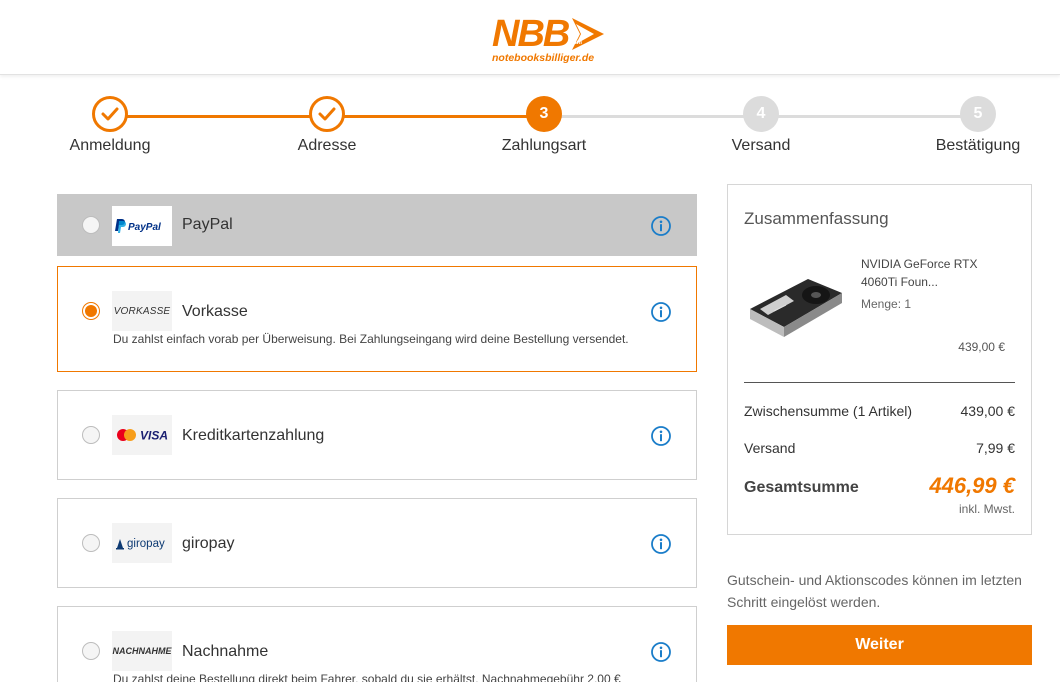 This screenshot has height=682, width=1060. I want to click on payment-option-giropay: giropay giropay, so click(377, 543).